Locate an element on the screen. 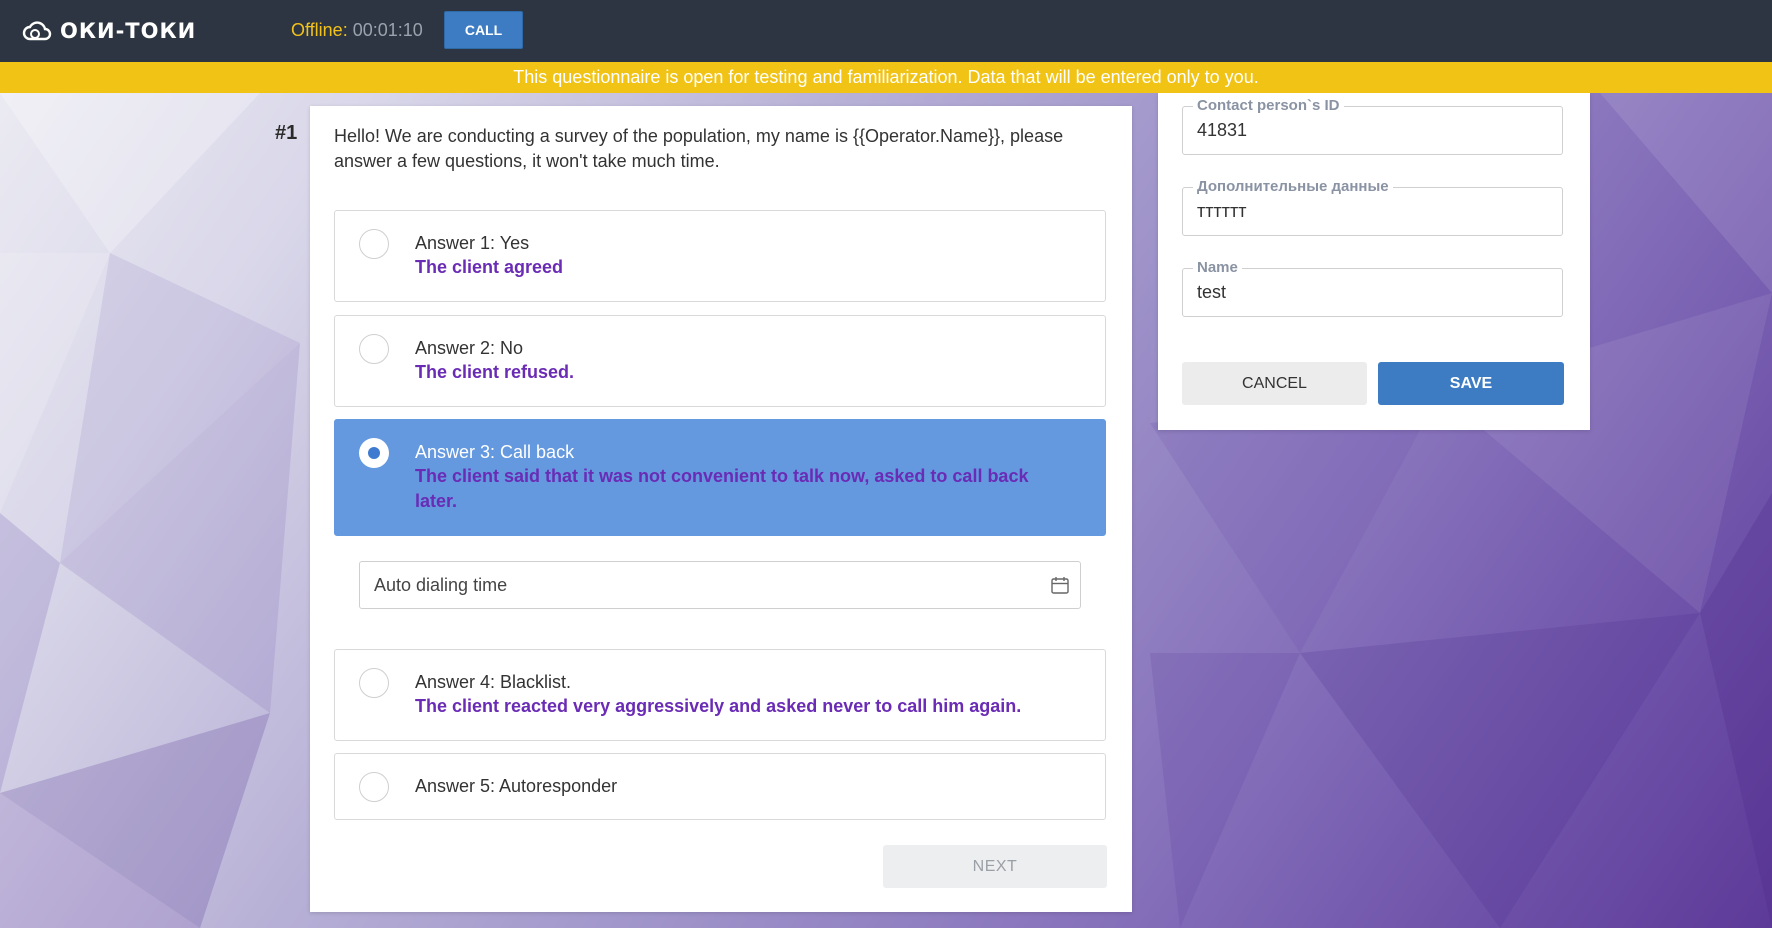  field-value: test is located at coordinates (1212, 292).